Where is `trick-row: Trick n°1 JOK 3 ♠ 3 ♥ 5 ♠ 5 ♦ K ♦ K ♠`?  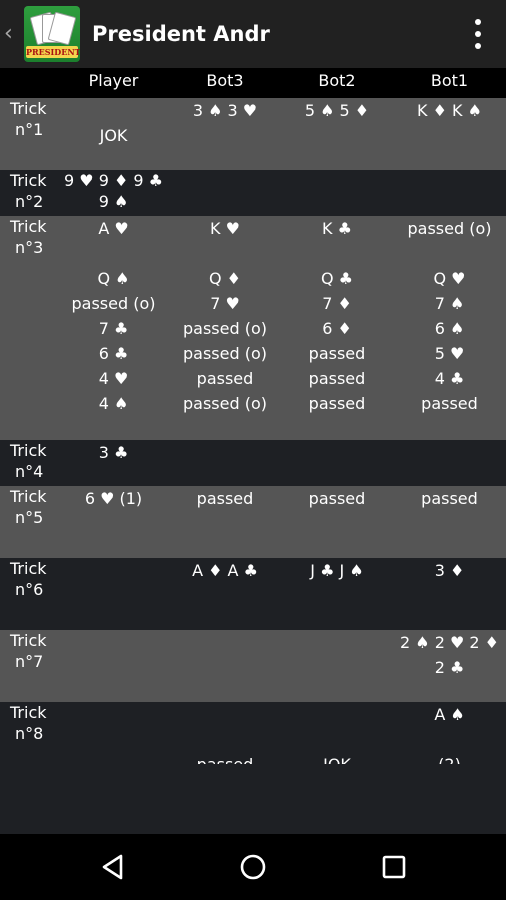 trick-row: Trick n°1 JOK 3 ♠ 3 ♥ 5 ♠ 5 ♦ K ♦ K ♠ is located at coordinates (253, 134).